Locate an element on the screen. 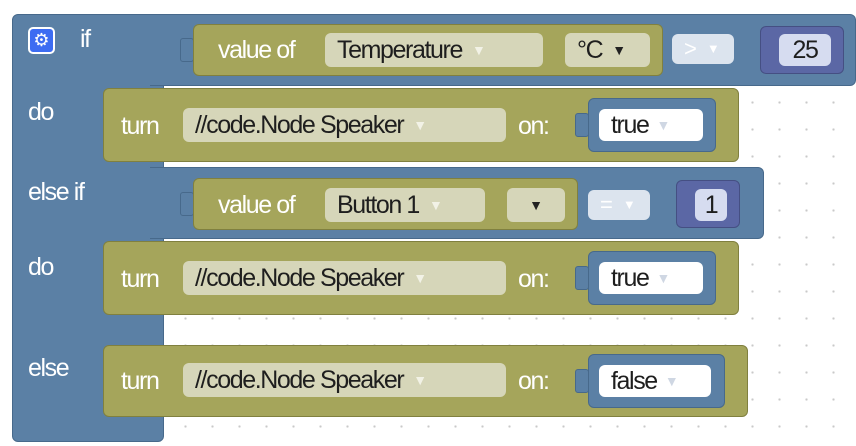 The height and width of the screenshot is (446, 856). condition-2-connector is located at coordinates (187, 204).